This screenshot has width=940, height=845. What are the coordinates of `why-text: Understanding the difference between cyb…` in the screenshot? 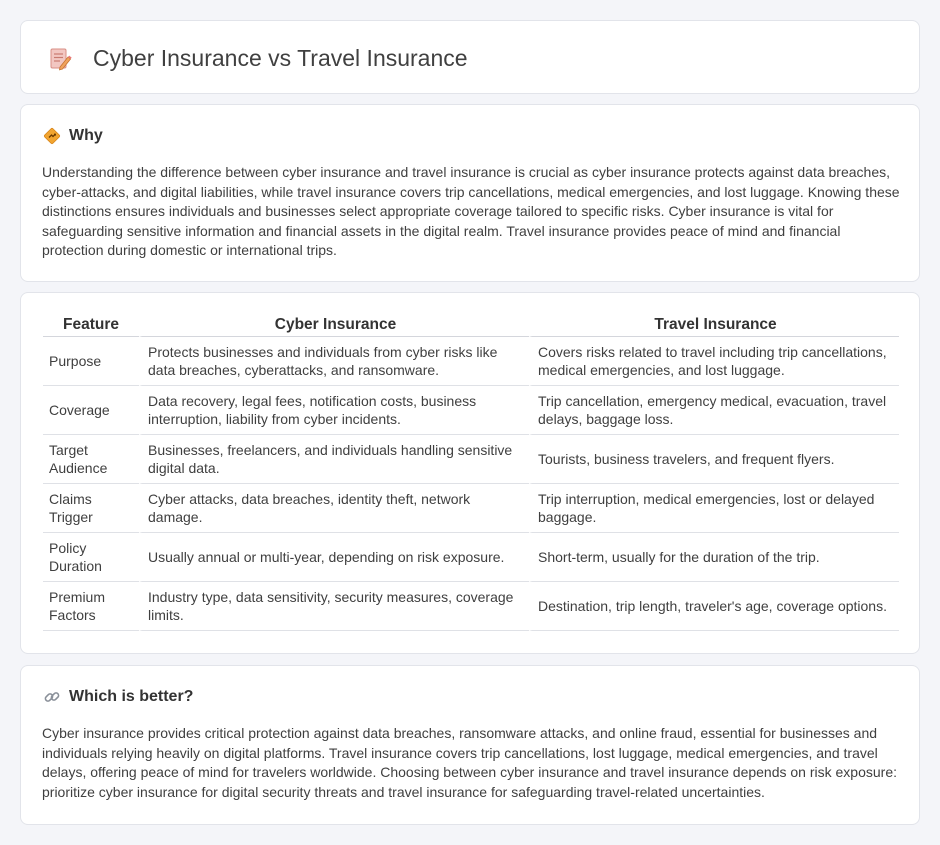 It's located at (471, 211).